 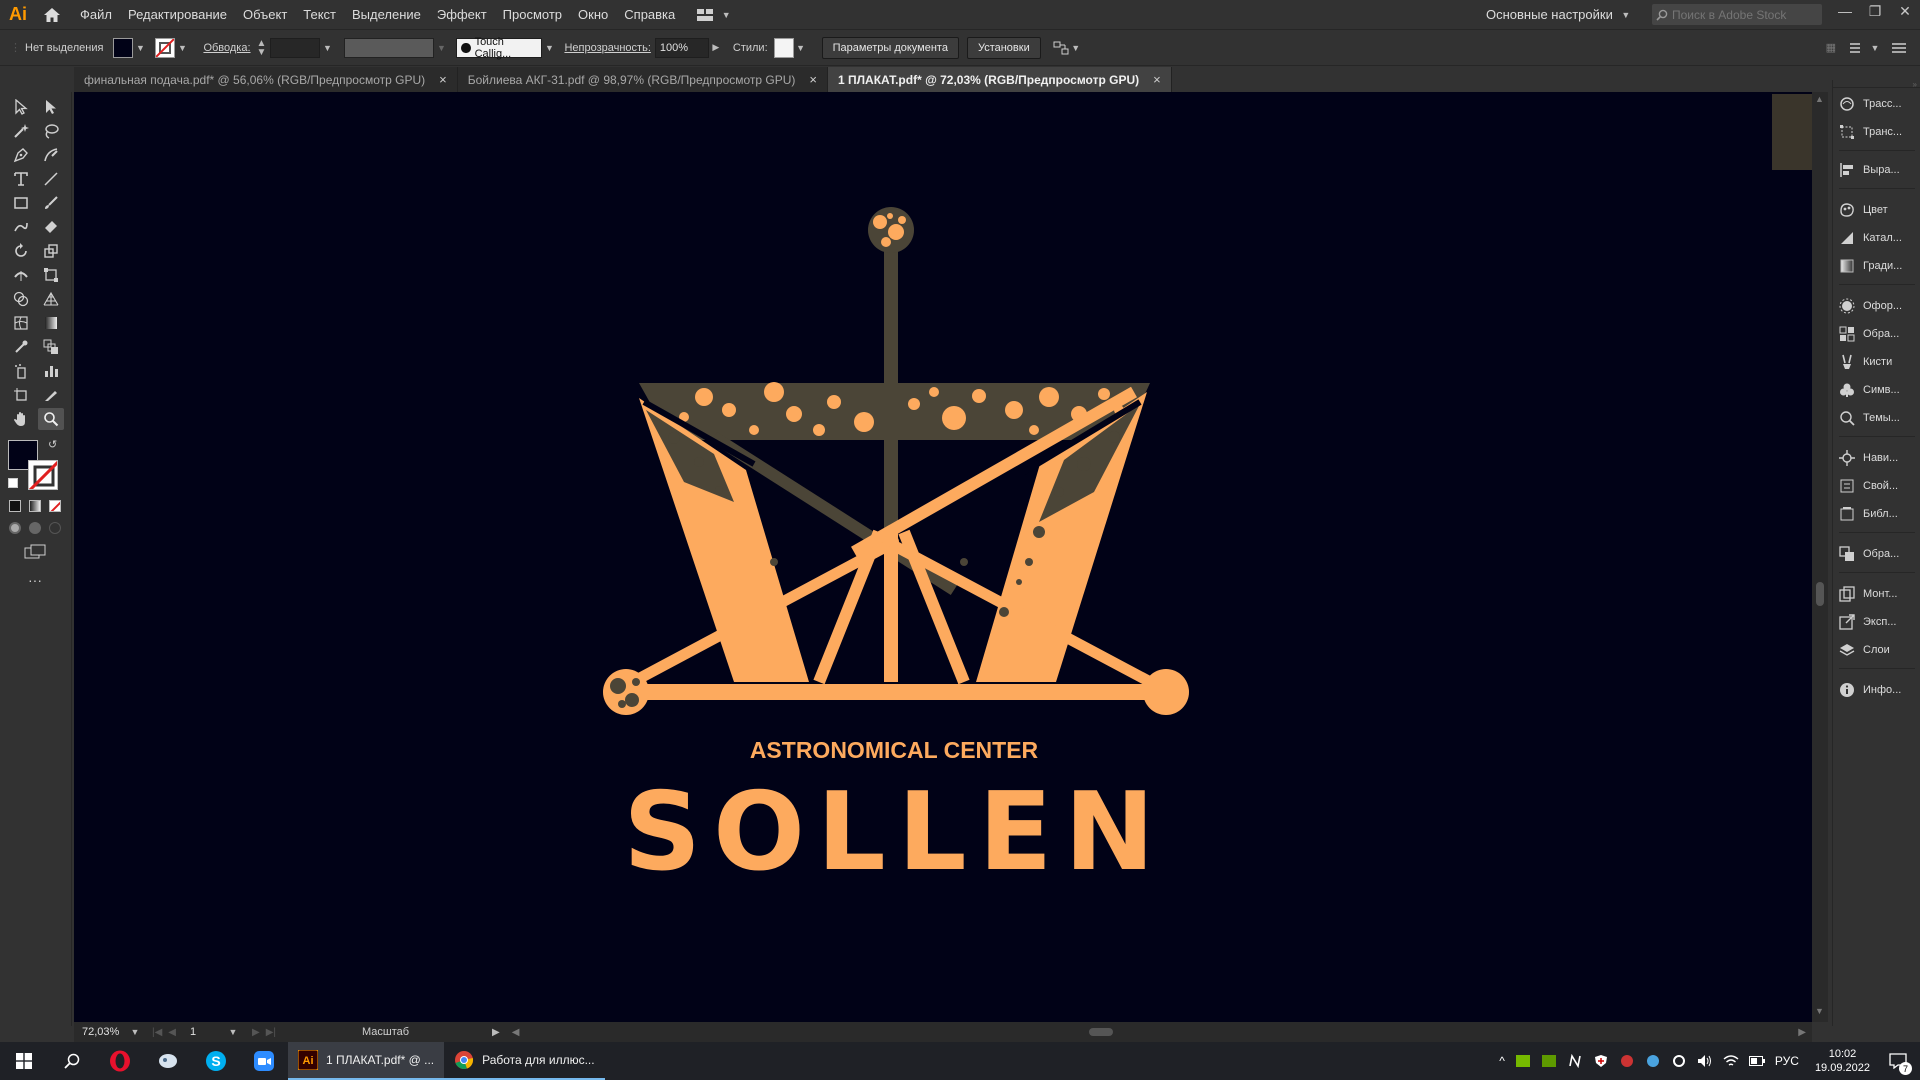 What do you see at coordinates (1879, 362) in the screenshot?
I see `panel-brushes: Кисти` at bounding box center [1879, 362].